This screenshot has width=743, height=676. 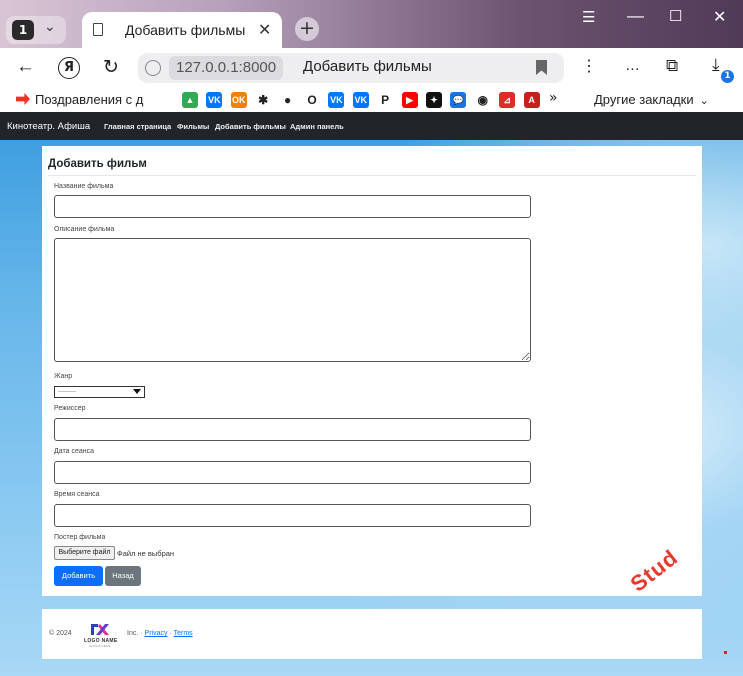 What do you see at coordinates (77, 494) in the screenshot?
I see `time-label: Время сеанса` at bounding box center [77, 494].